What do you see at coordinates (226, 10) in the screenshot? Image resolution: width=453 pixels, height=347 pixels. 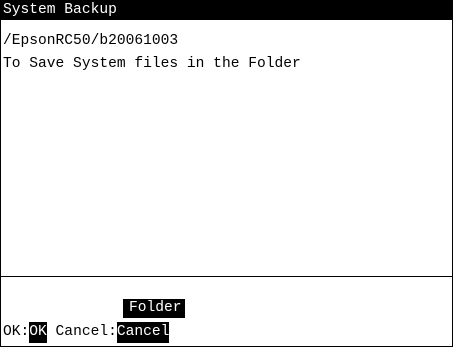 I see `title-bar: System Backup` at bounding box center [226, 10].